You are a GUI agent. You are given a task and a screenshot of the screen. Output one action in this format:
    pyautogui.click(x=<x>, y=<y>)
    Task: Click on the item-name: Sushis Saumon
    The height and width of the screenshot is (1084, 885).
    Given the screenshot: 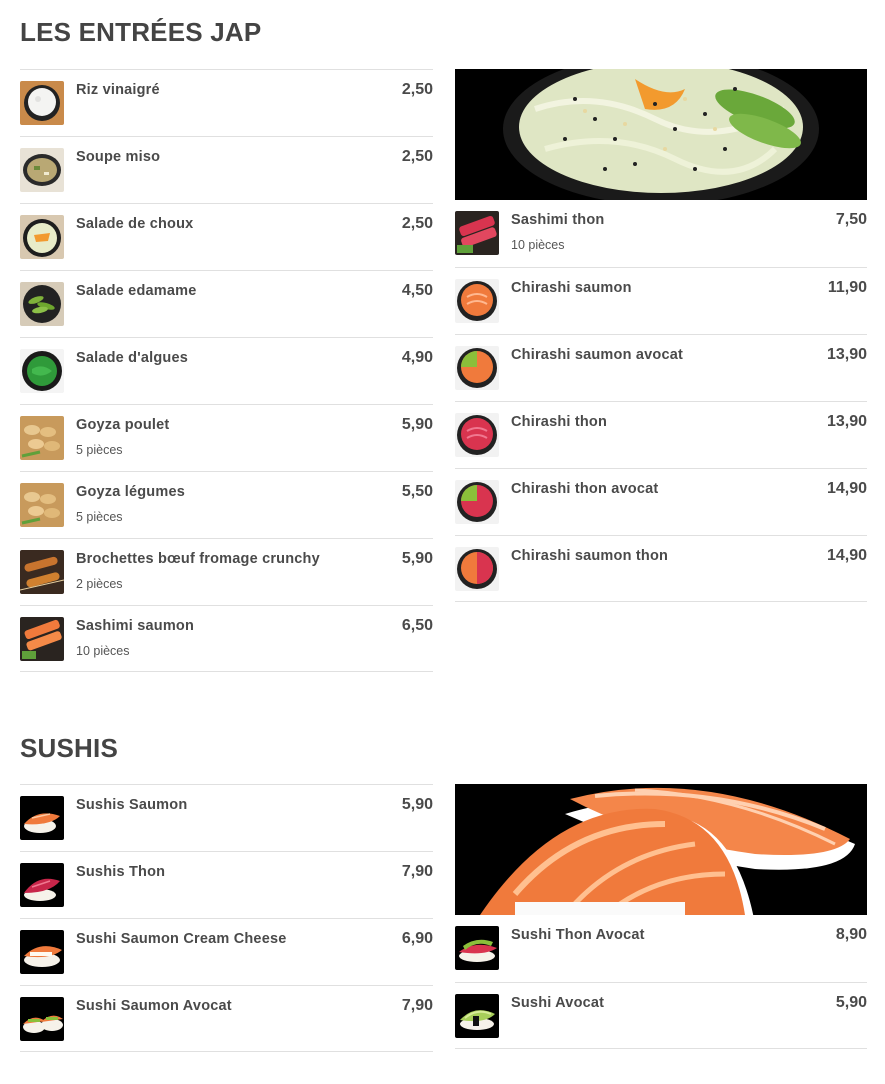 What is the action you would take?
    pyautogui.click(x=132, y=805)
    